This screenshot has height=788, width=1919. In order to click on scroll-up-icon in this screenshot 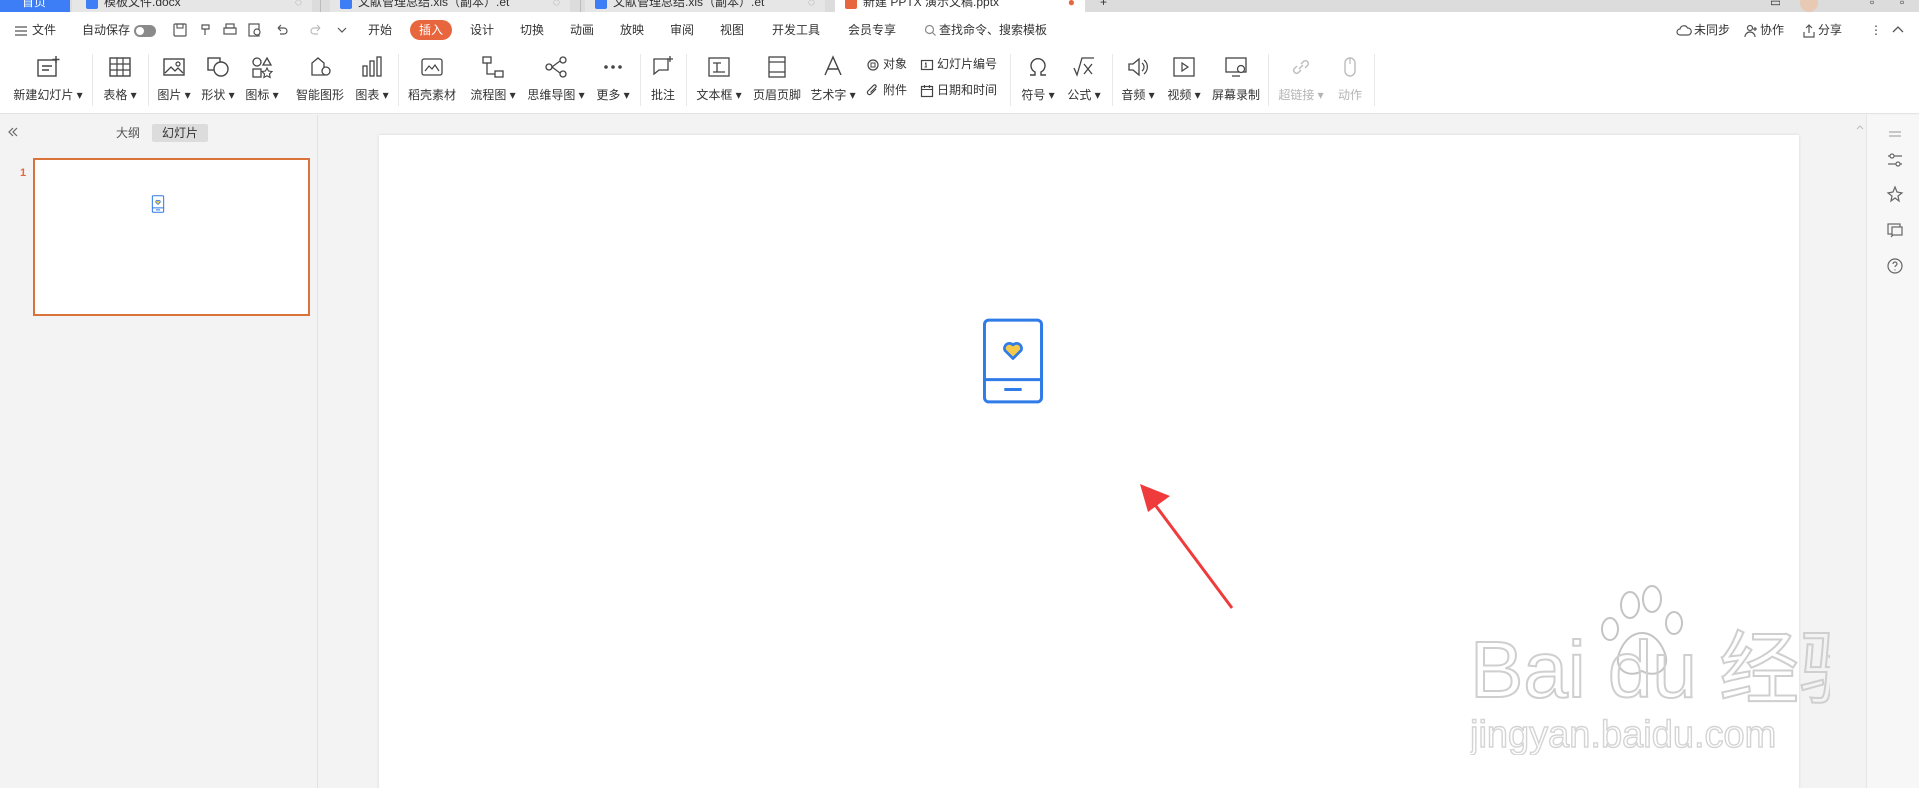, I will do `click(1860, 127)`.